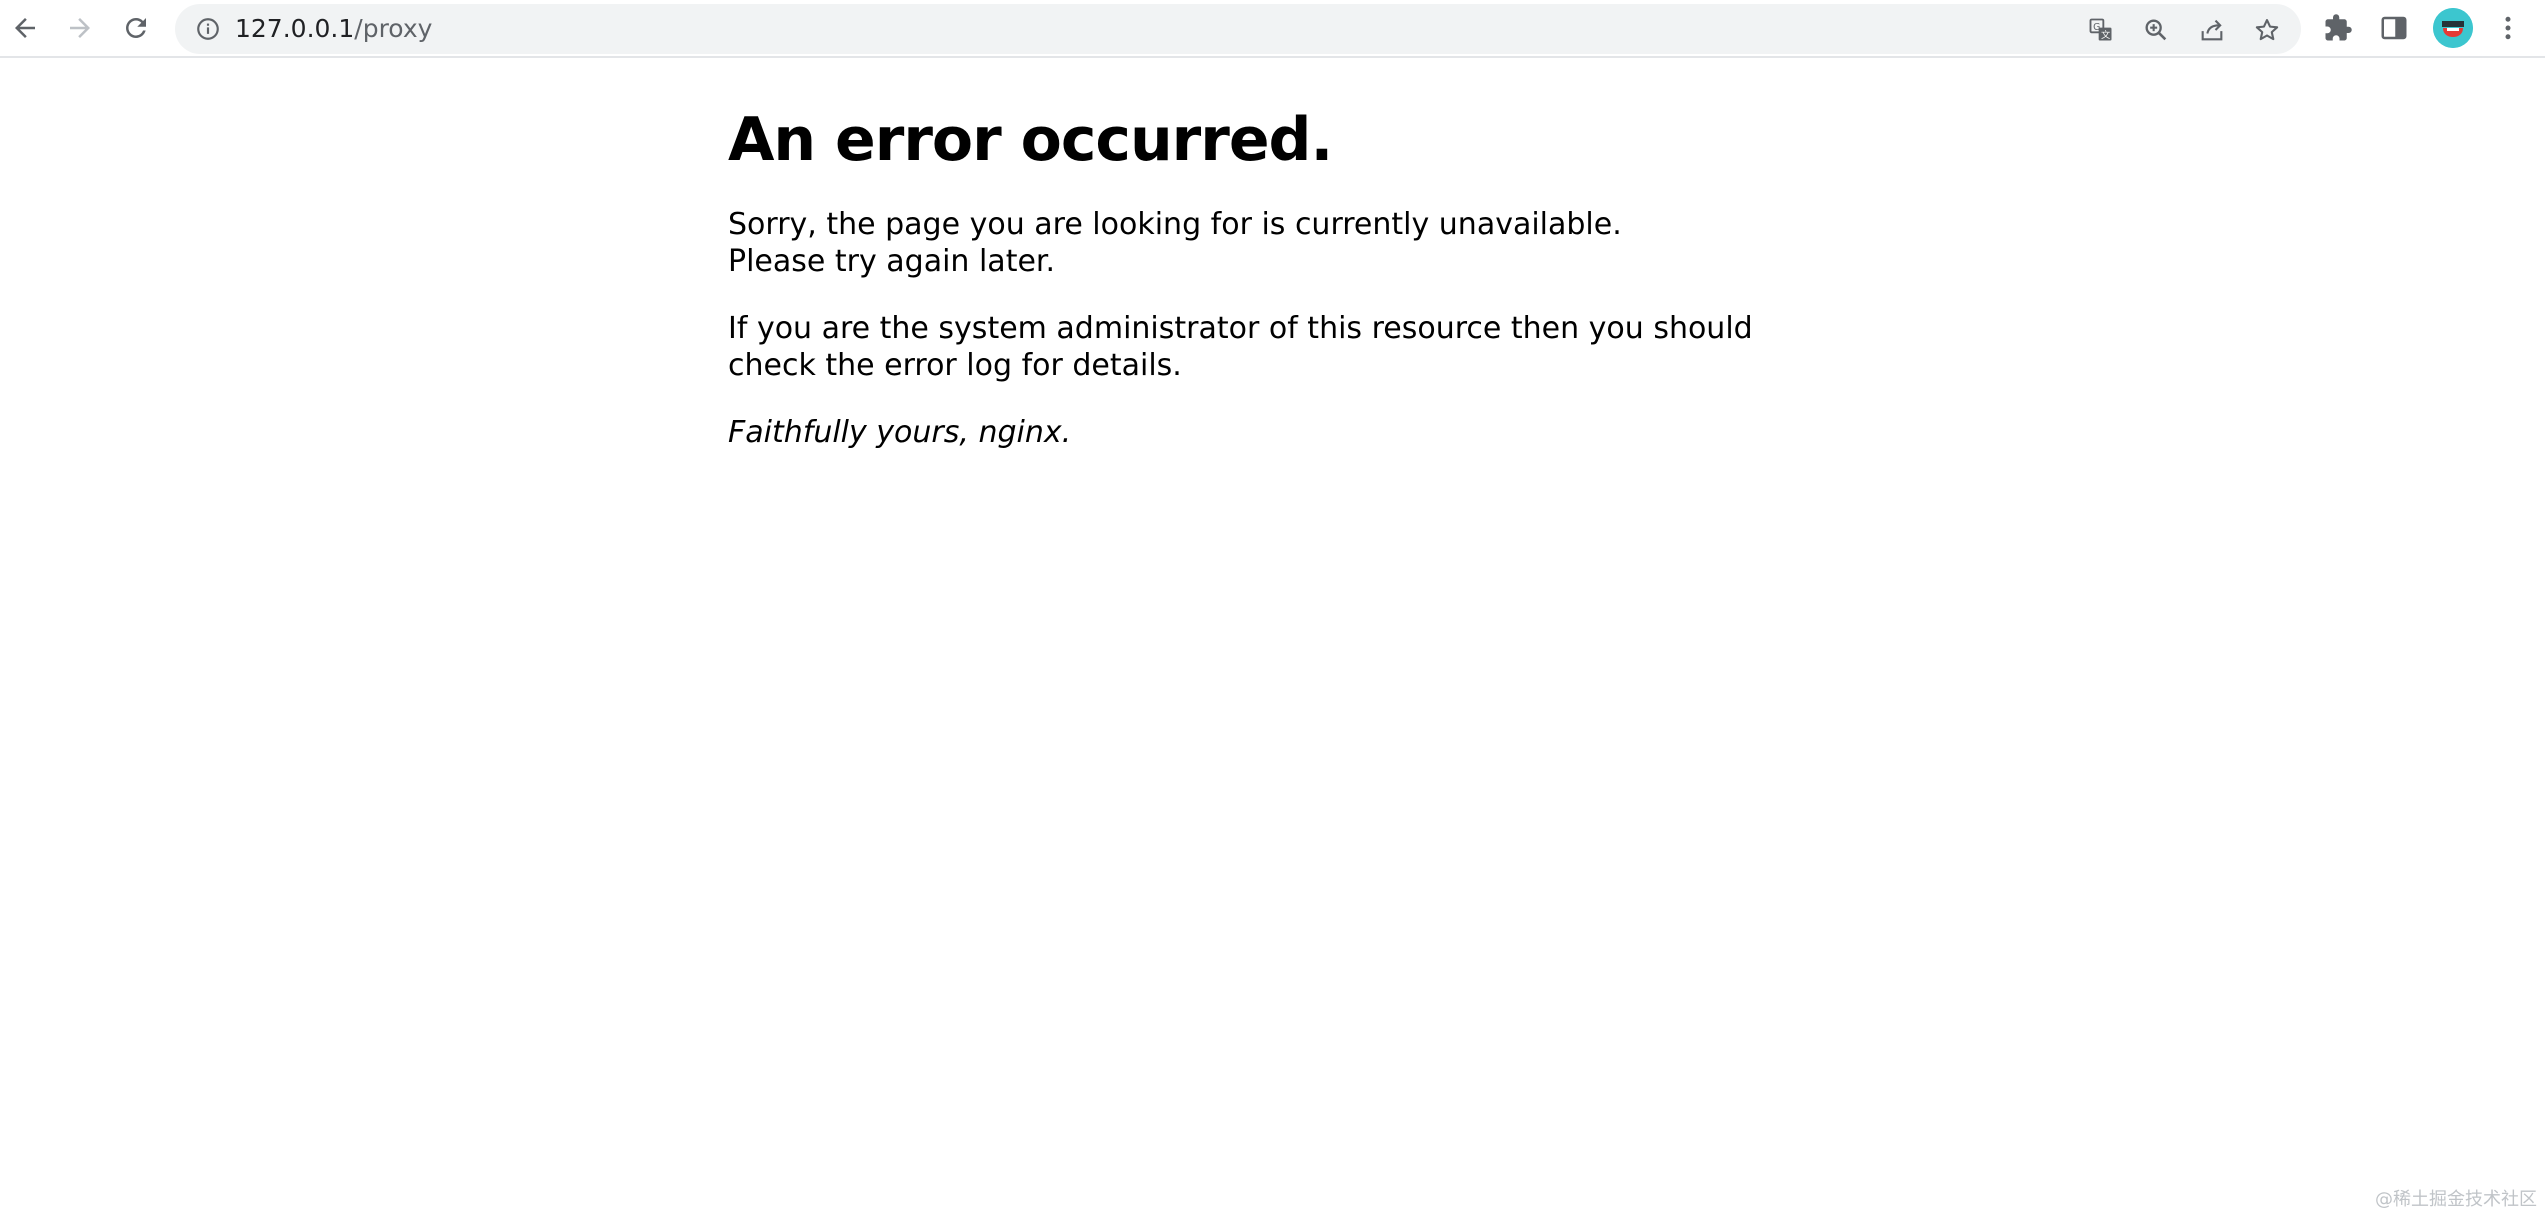 This screenshot has height=1217, width=2545. I want to click on info-icon, so click(208, 29).